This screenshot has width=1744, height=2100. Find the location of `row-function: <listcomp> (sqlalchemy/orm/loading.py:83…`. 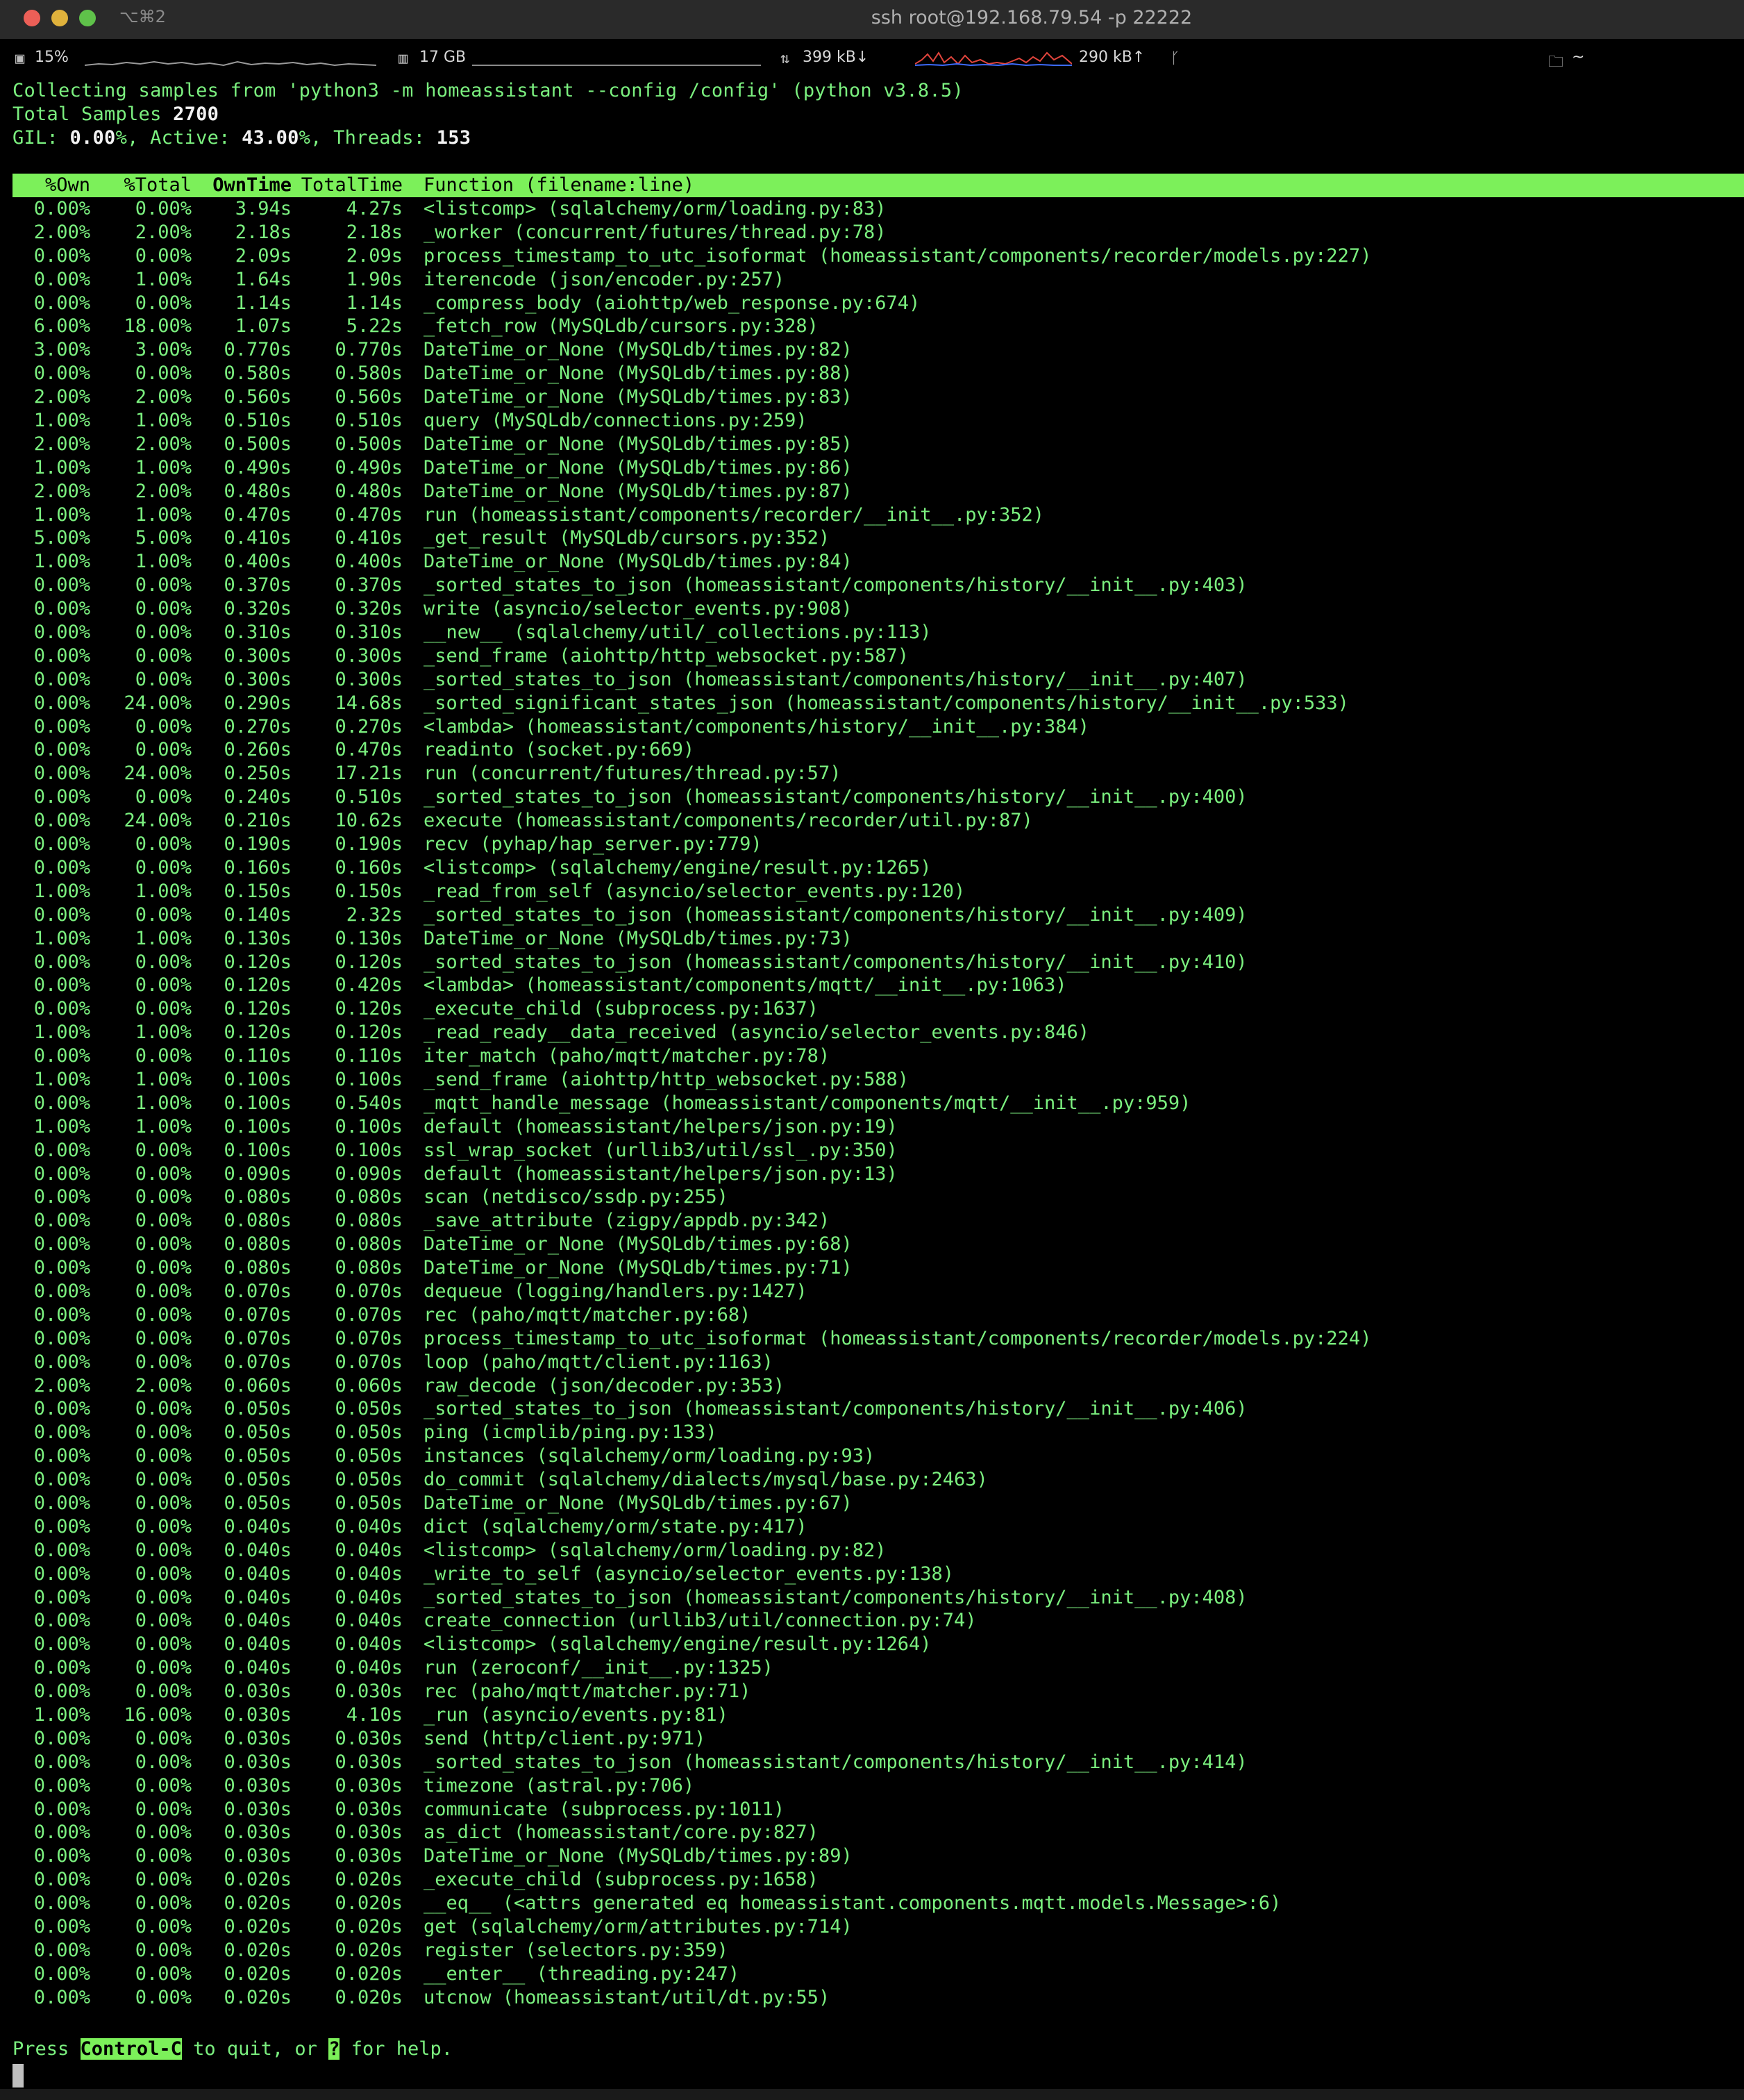

row-function: <listcomp> (sqlalchemy/orm/loading.py:83… is located at coordinates (655, 208).